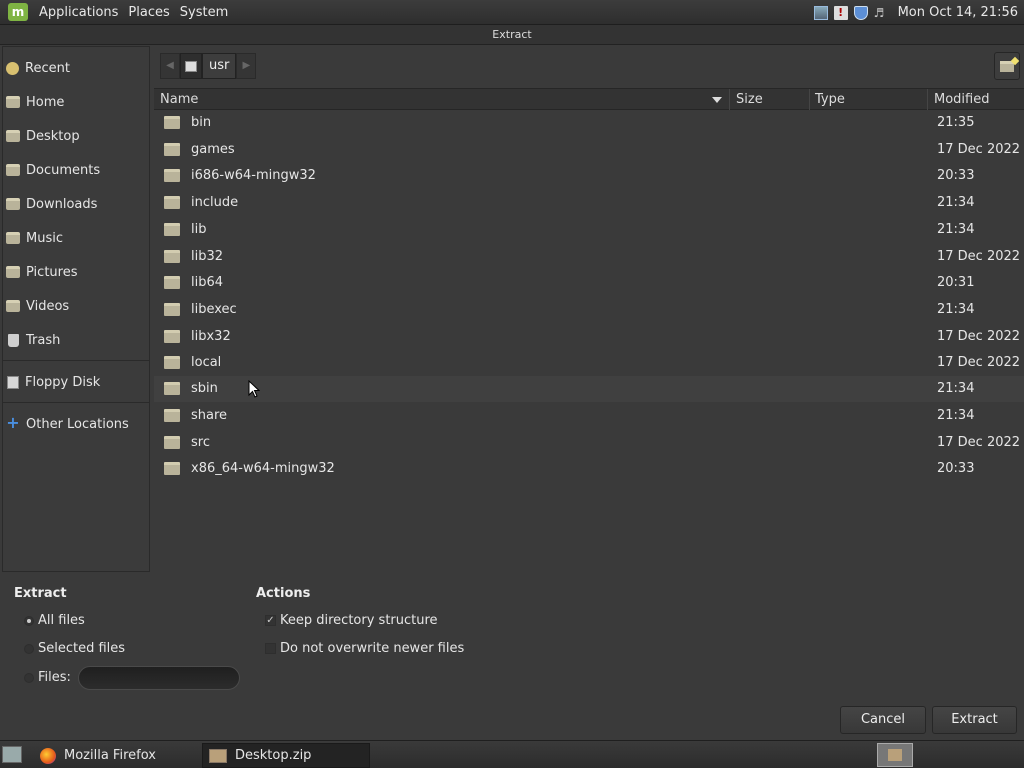 Image resolution: width=1024 pixels, height=768 pixels. Describe the element at coordinates (512, 754) in the screenshot. I see `taskbar: Mozilla Firefox Desktop.zip` at that location.